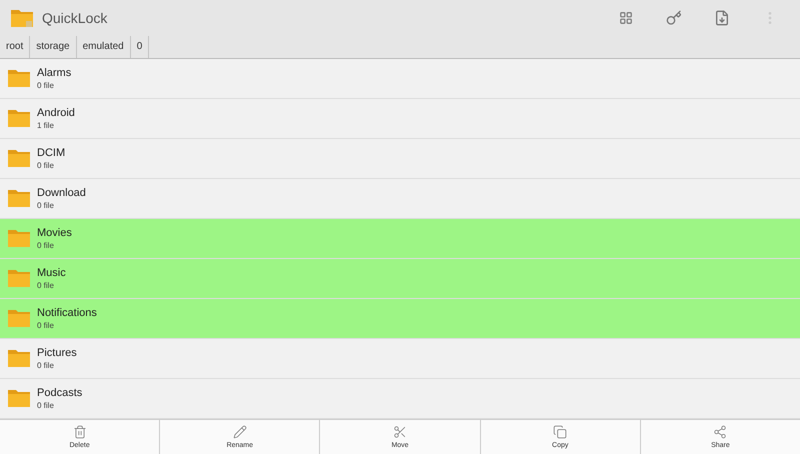 This screenshot has width=800, height=454. Describe the element at coordinates (400, 278) in the screenshot. I see `folder-row: Music 0 file` at that location.